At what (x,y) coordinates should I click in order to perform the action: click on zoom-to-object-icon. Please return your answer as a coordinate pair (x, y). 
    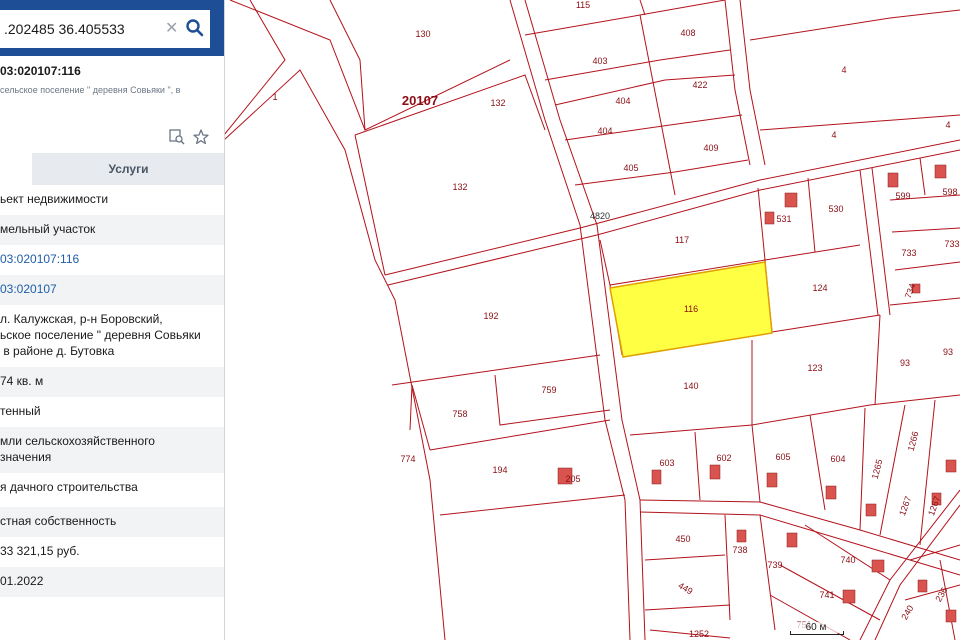
    Looking at the image, I should click on (177, 137).